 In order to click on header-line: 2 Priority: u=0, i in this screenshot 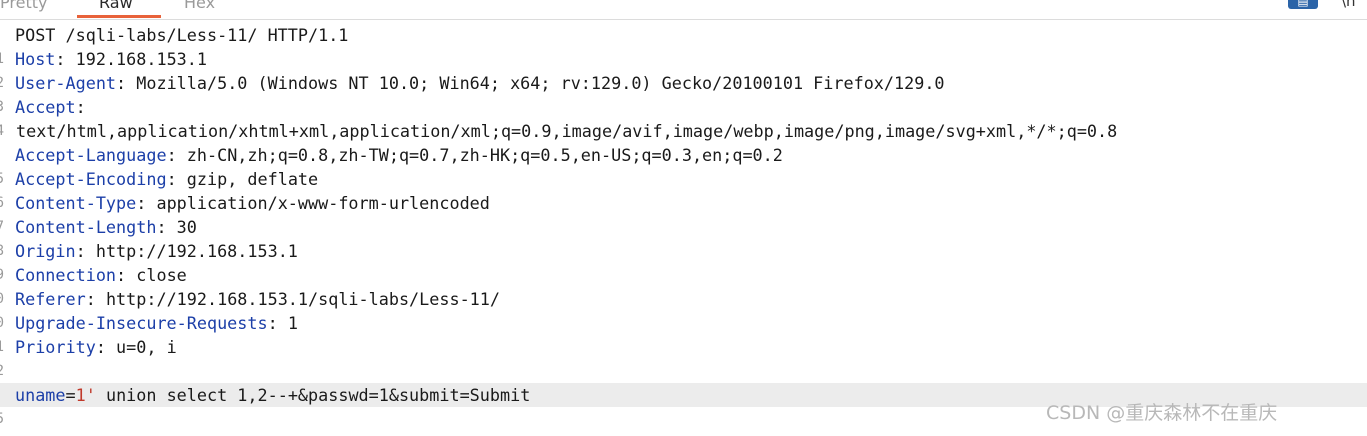, I will do `click(683, 357)`.